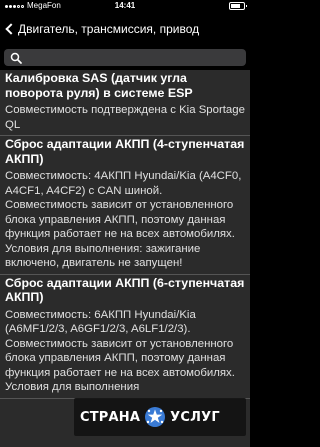  I want to click on status-time: 14:41, so click(125, 5).